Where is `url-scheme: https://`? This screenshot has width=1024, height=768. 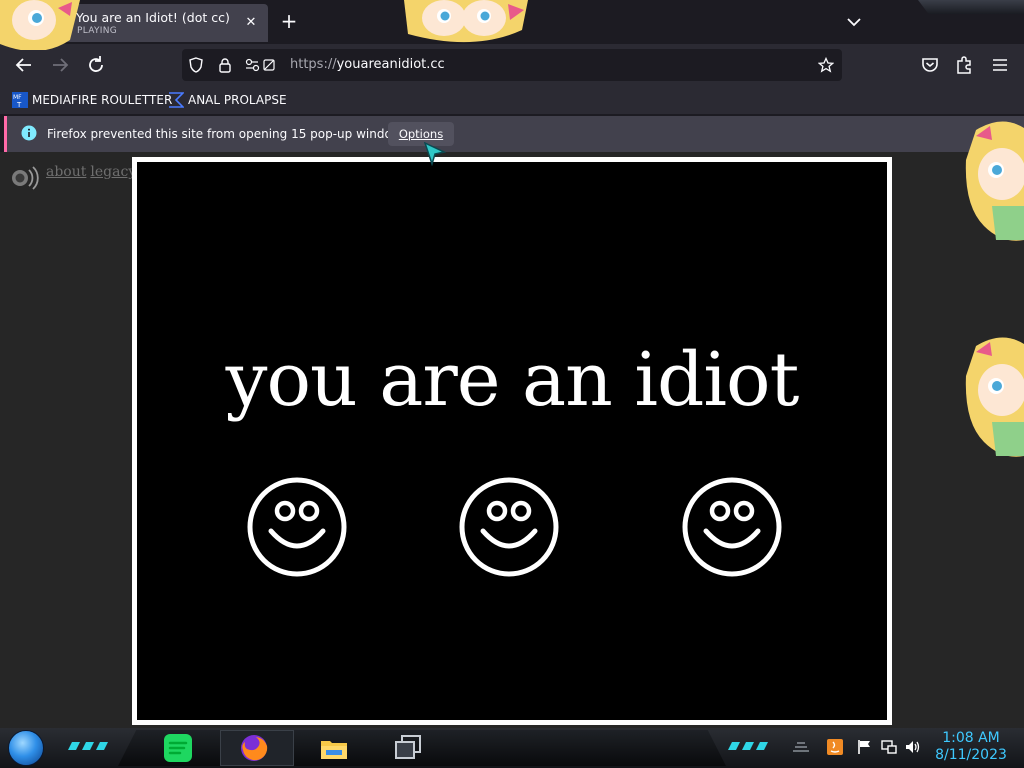
url-scheme: https:// is located at coordinates (313, 64).